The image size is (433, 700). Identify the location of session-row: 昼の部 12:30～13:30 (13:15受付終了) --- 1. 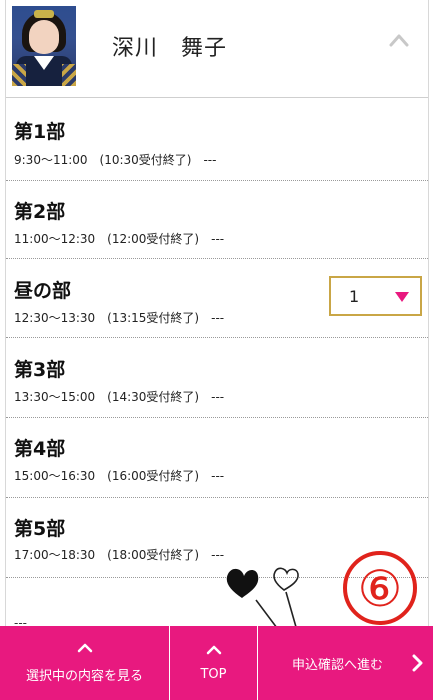
(217, 298).